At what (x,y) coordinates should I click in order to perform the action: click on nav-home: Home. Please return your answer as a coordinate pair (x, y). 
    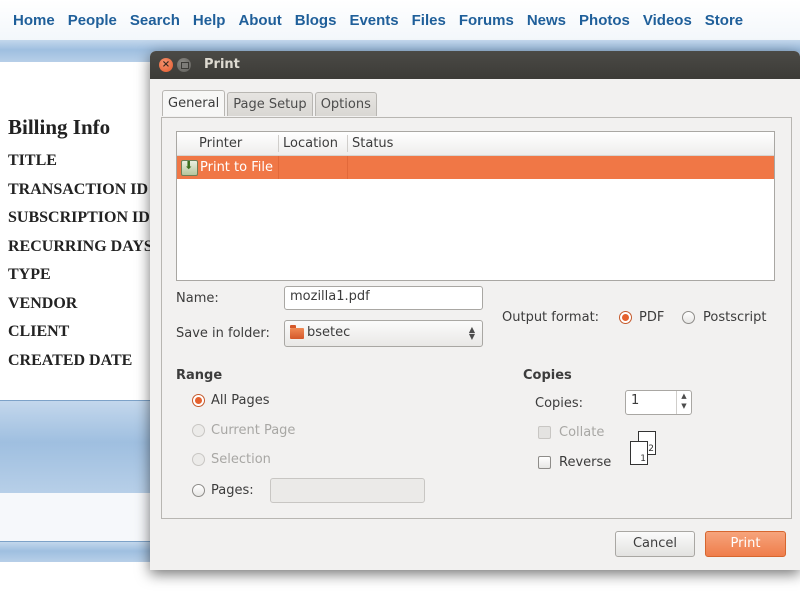
    Looking at the image, I should click on (34, 20).